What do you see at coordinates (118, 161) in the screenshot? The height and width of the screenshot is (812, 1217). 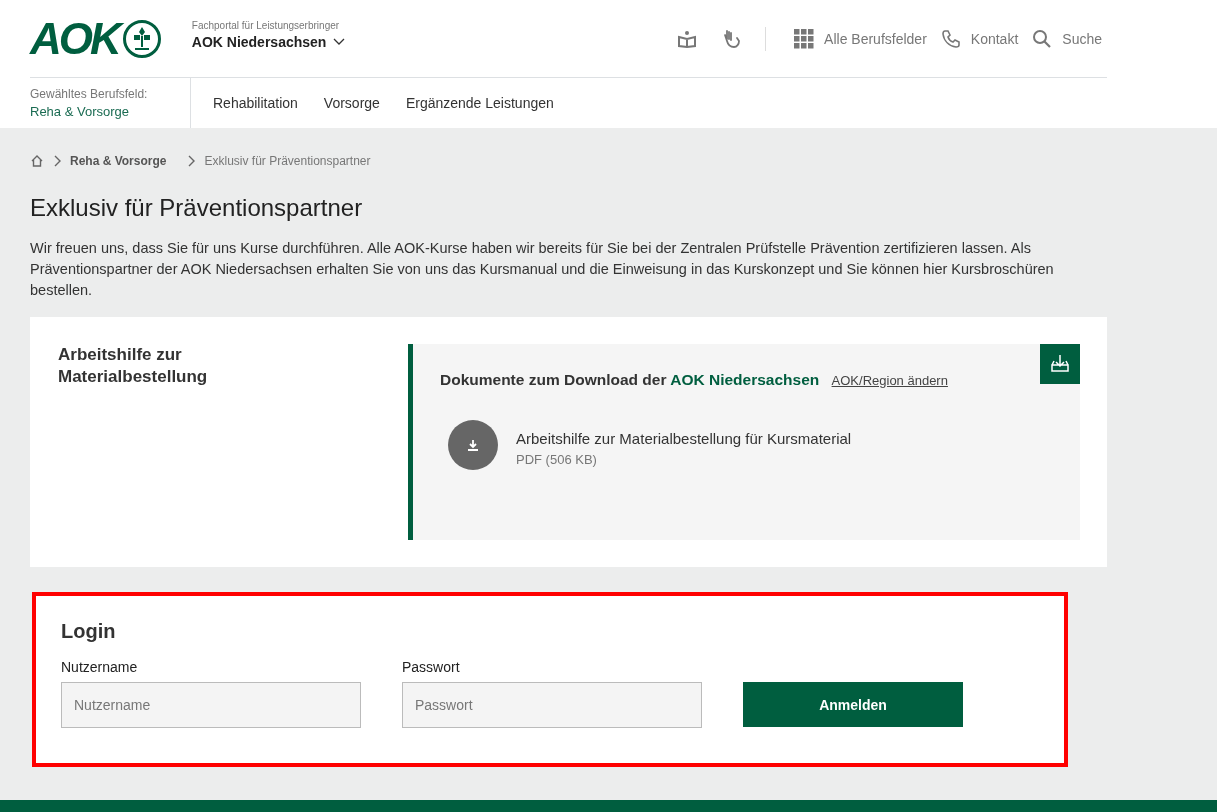 I see `breadcrumb-link: Reha & Vorsorge` at bounding box center [118, 161].